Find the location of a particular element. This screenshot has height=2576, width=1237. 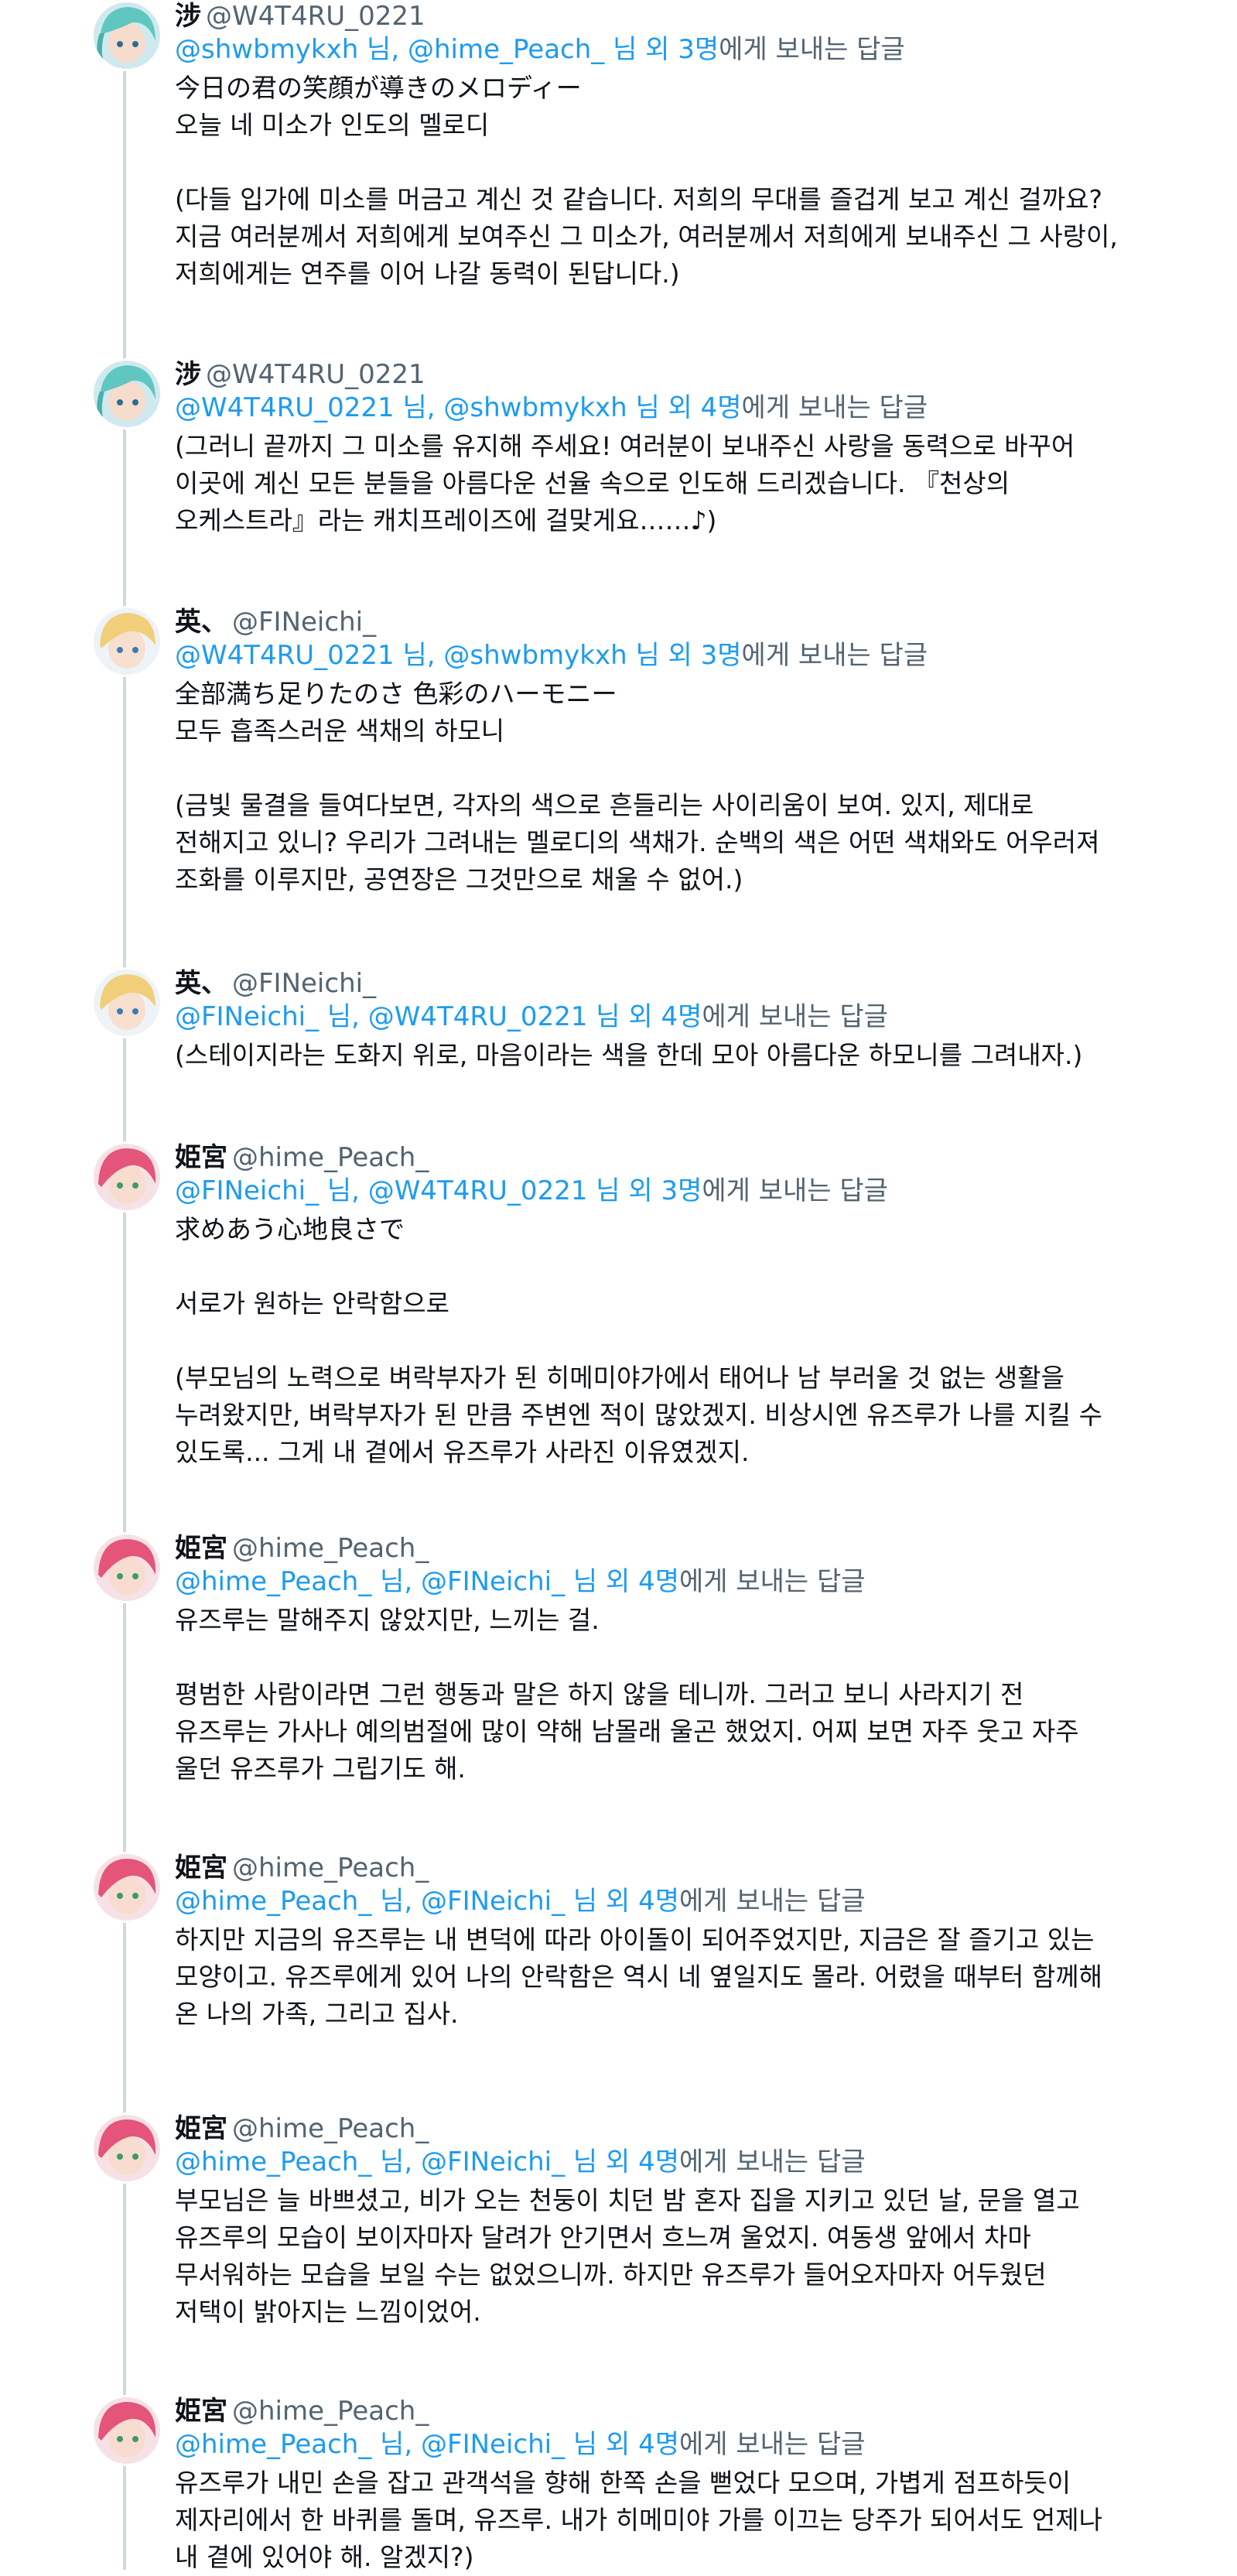

tweet-line: 全部満ち足りたのさ 色彩のハーモニー is located at coordinates (396, 694).